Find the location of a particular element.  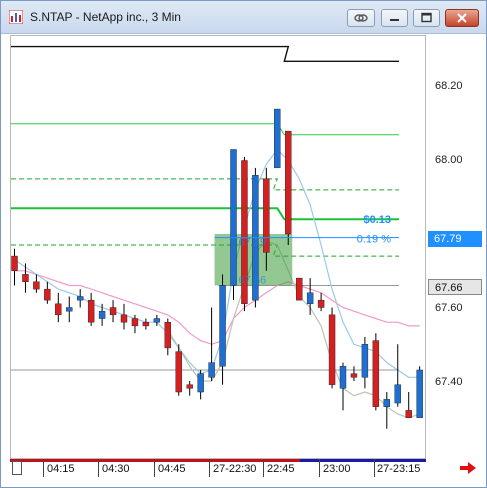

green-dashed-upper-line is located at coordinates (205, 184).